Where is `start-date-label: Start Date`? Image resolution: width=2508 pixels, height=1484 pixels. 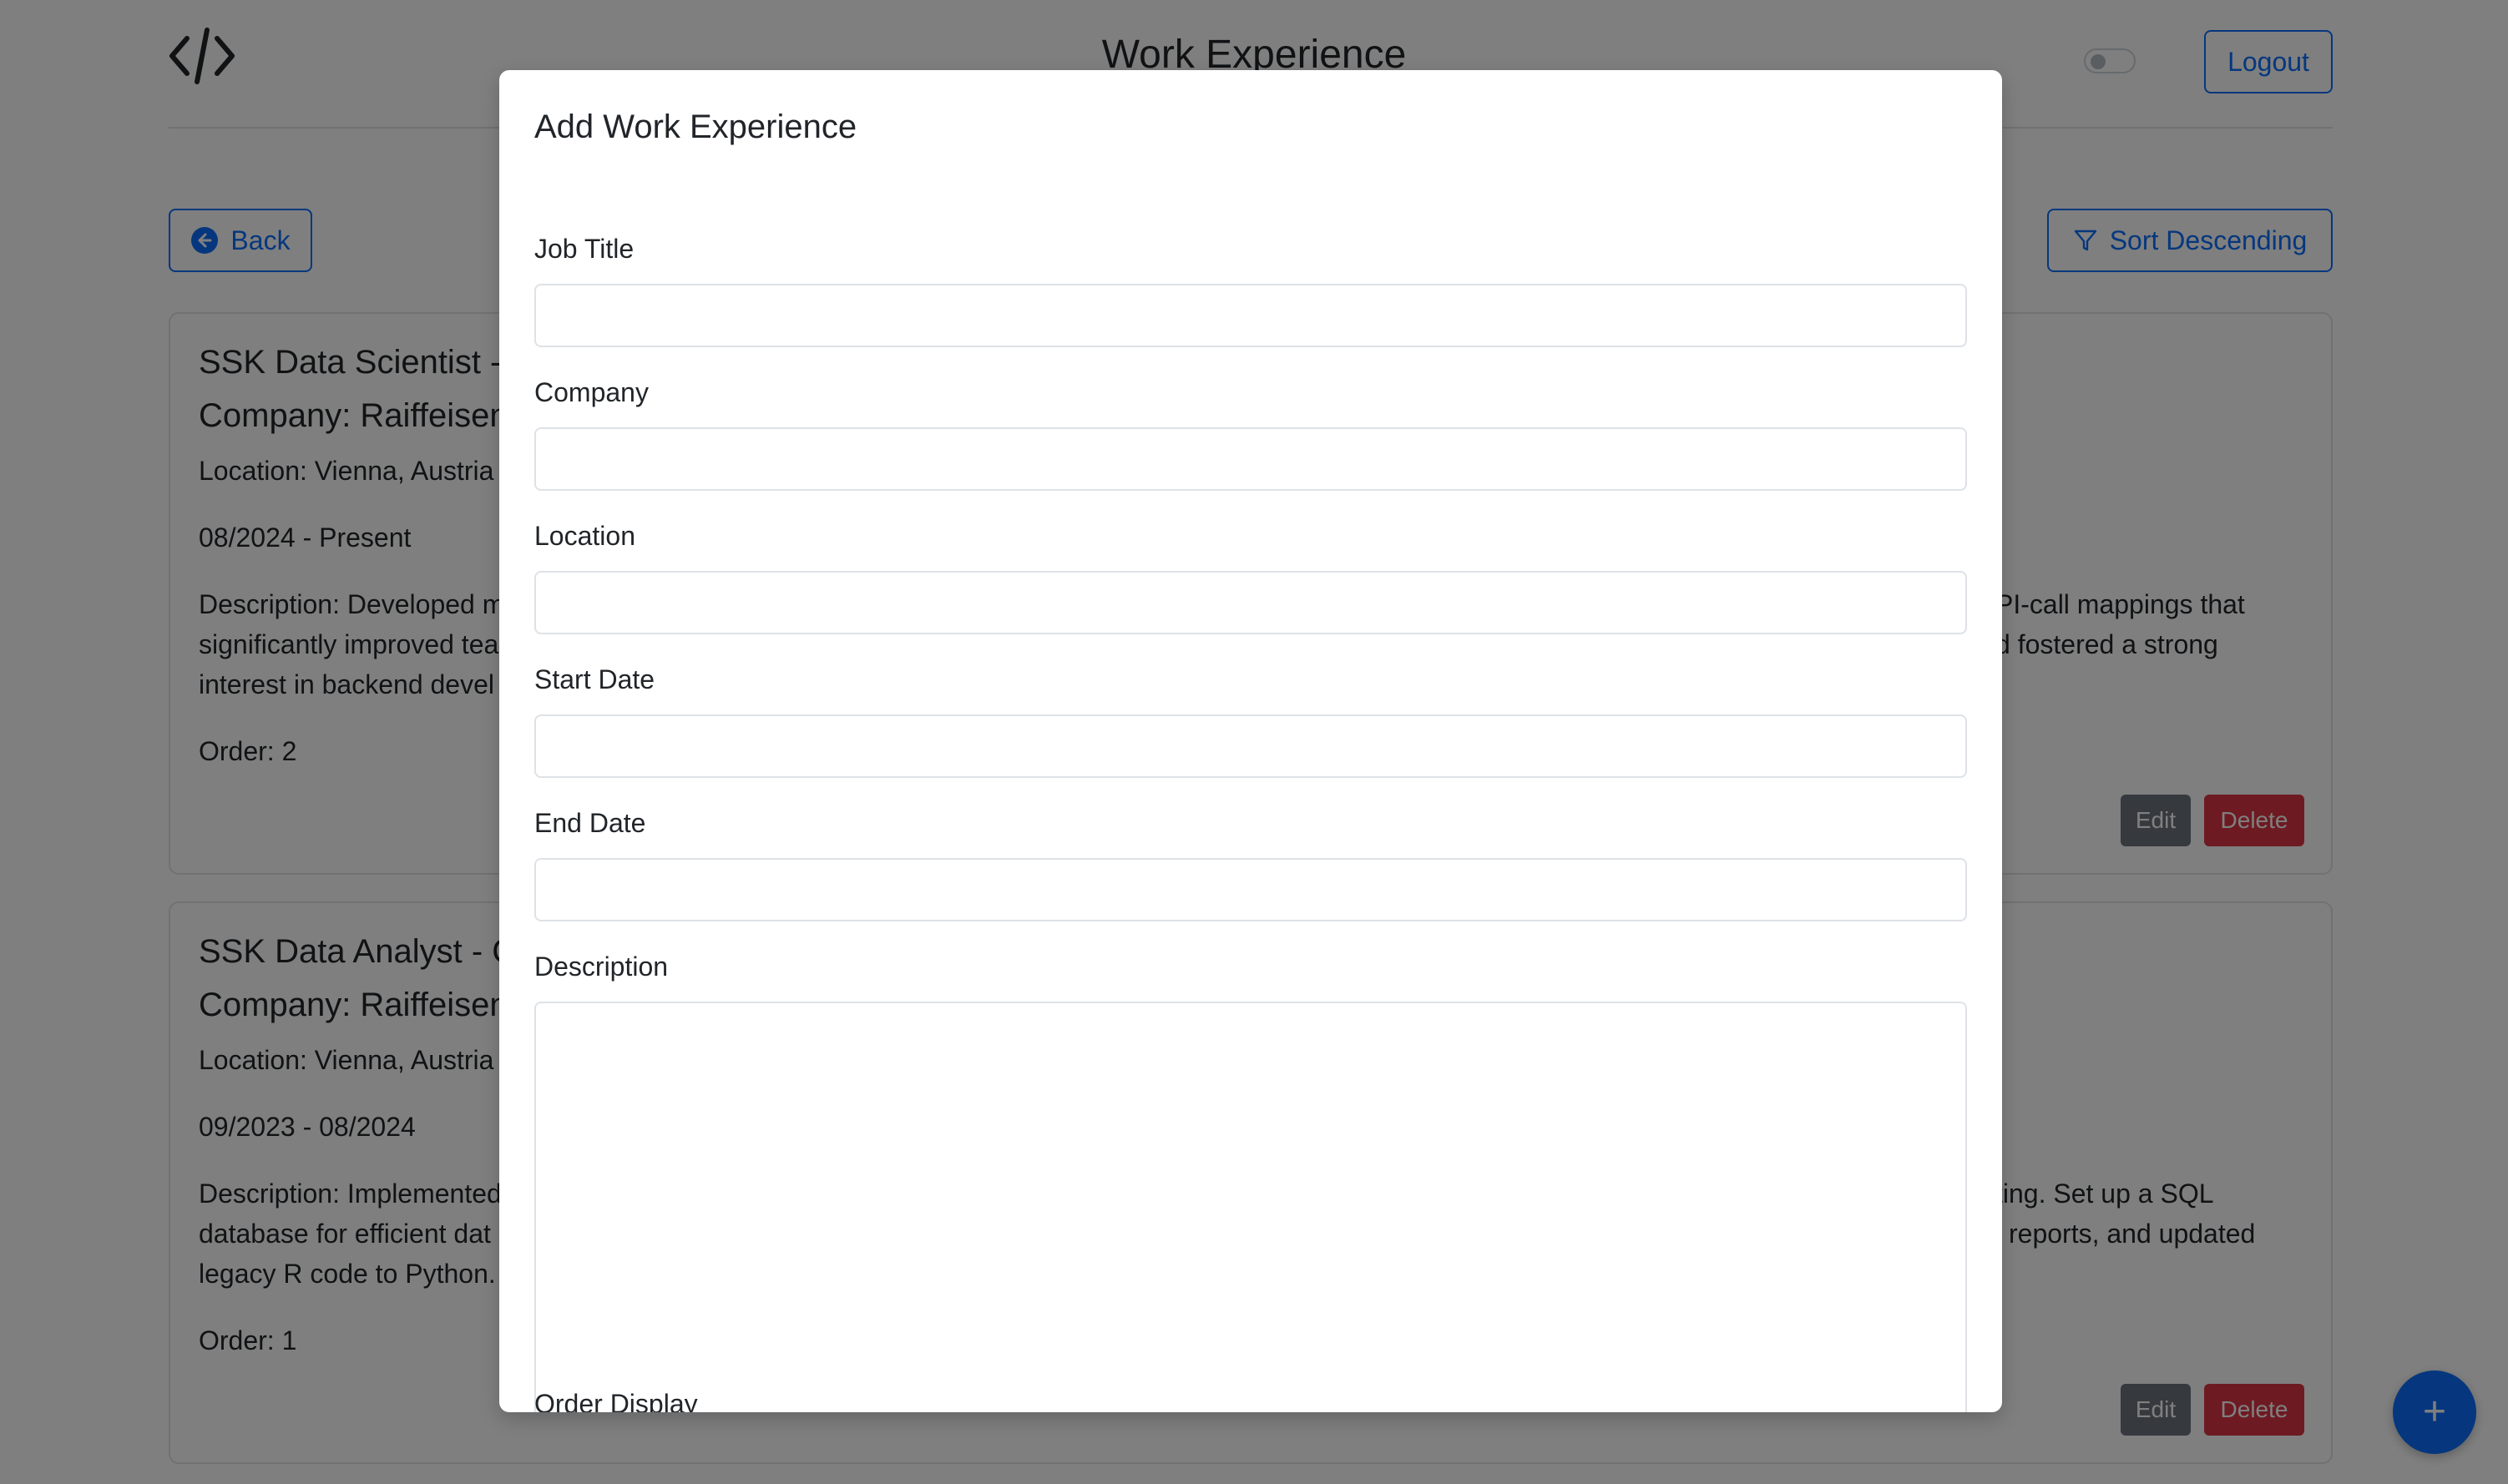
start-date-label: Start Date is located at coordinates (594, 679).